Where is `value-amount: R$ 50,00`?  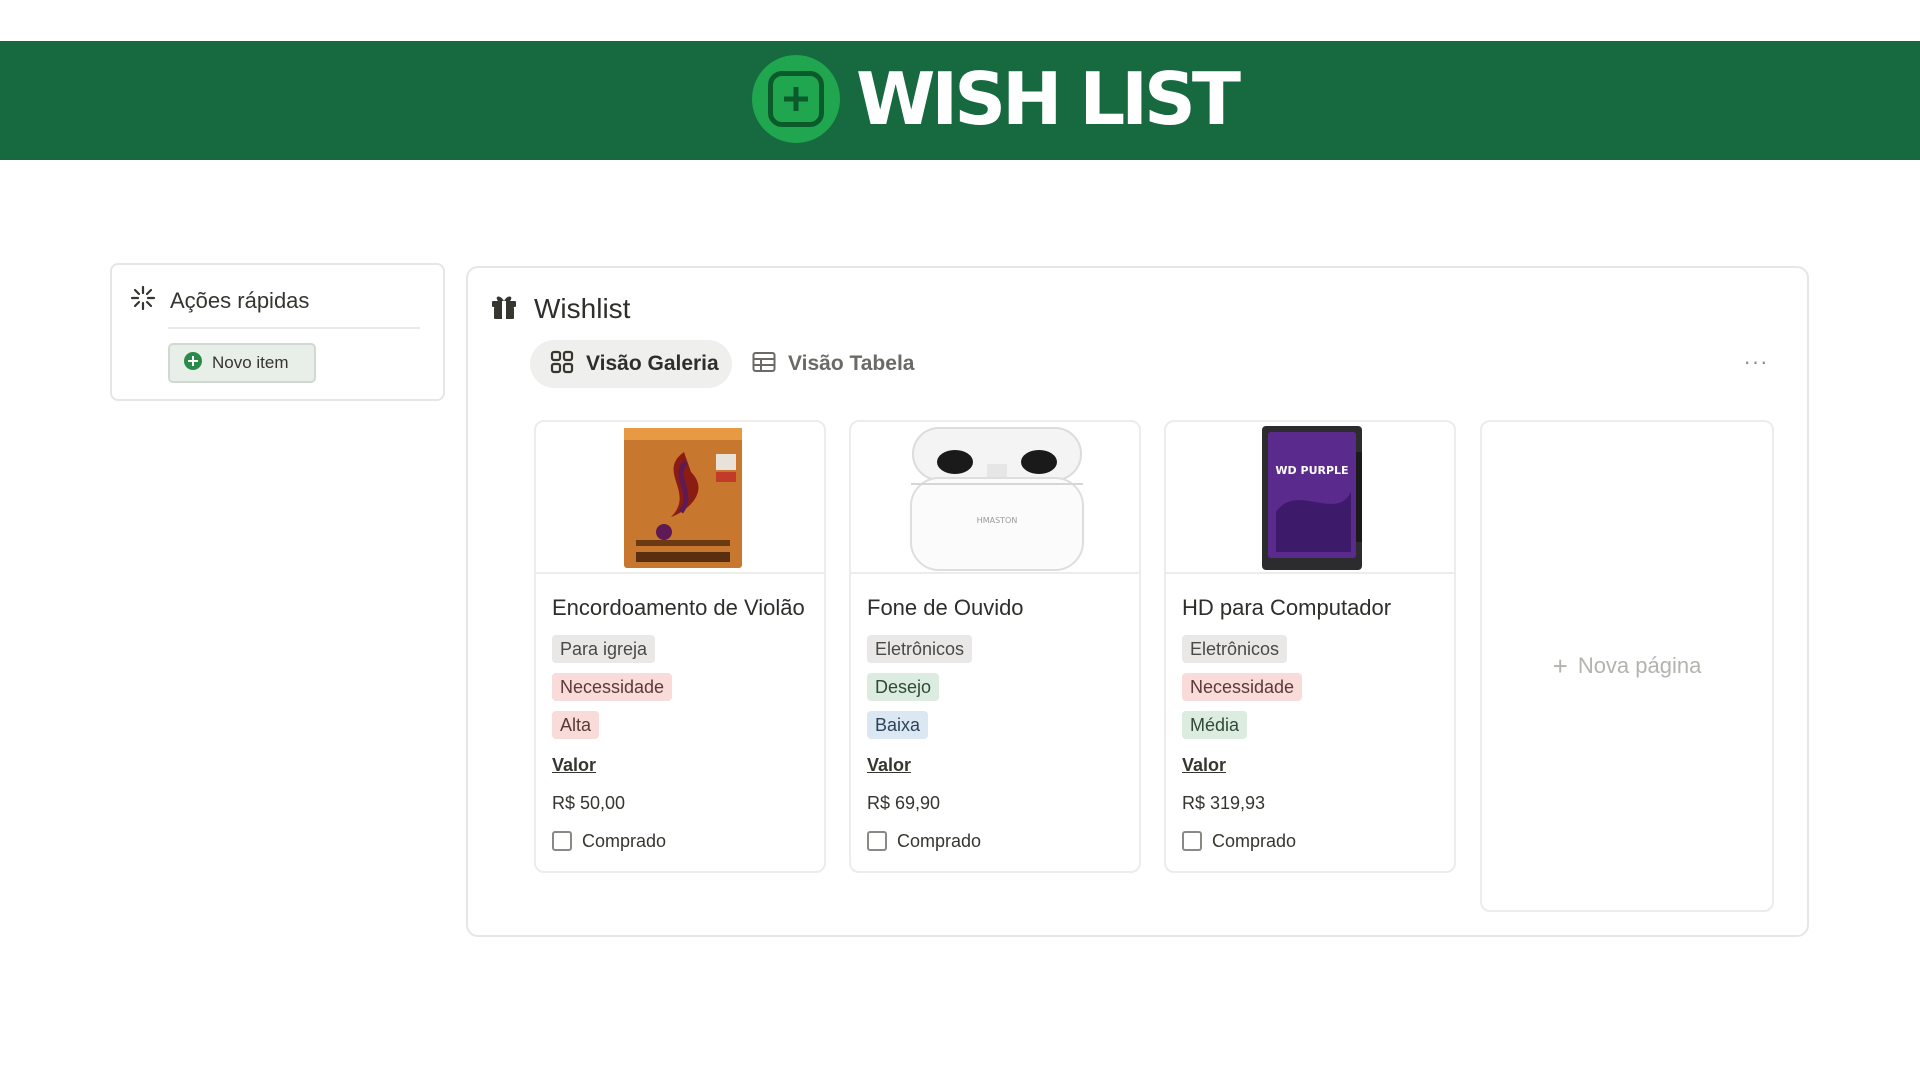 value-amount: R$ 50,00 is located at coordinates (589, 803).